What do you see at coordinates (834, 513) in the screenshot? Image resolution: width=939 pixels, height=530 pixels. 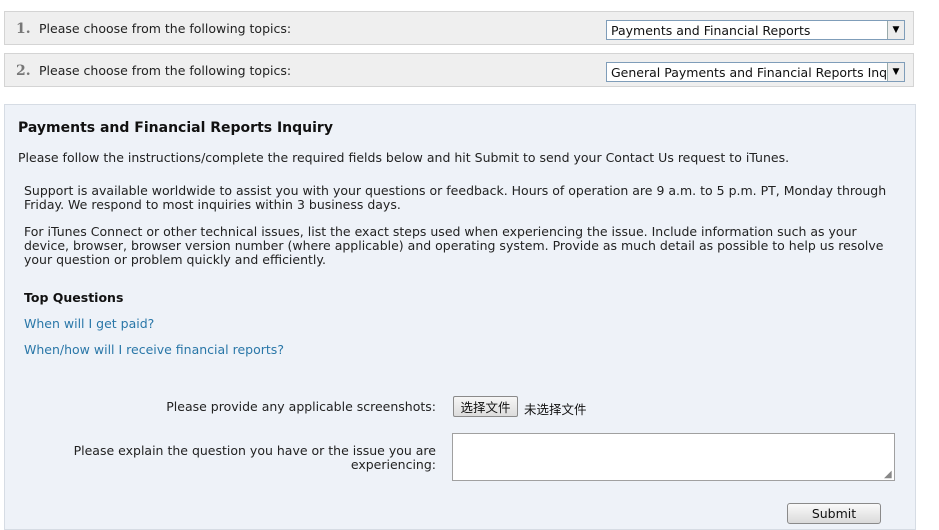 I see `submit-button: Submit` at bounding box center [834, 513].